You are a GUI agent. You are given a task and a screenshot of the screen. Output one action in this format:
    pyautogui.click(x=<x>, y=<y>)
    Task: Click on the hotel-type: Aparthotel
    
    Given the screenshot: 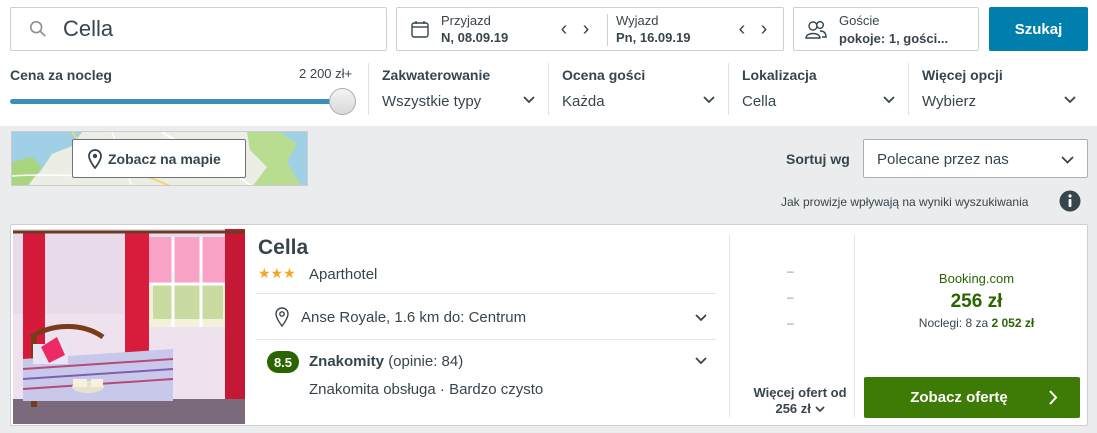 What is the action you would take?
    pyautogui.click(x=343, y=274)
    